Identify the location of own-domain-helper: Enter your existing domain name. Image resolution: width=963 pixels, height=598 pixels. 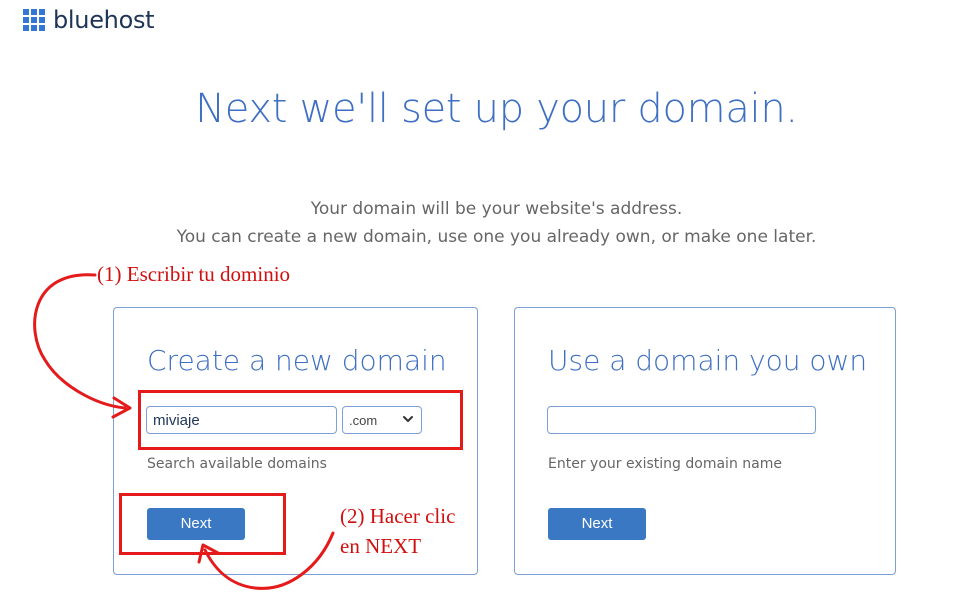
(665, 464).